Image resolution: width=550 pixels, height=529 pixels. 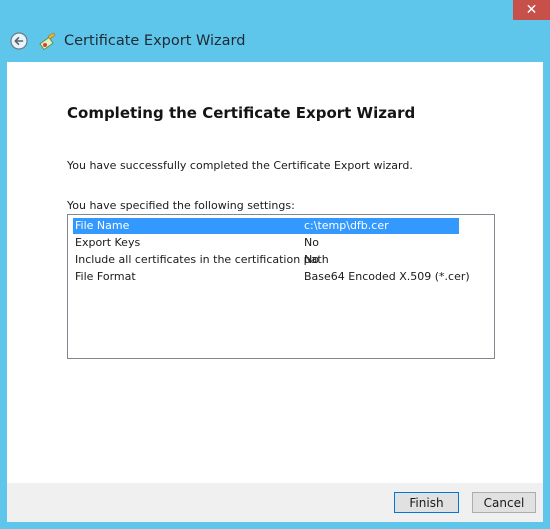 What do you see at coordinates (275, 502) in the screenshot?
I see `button-bar: Finish Cancel` at bounding box center [275, 502].